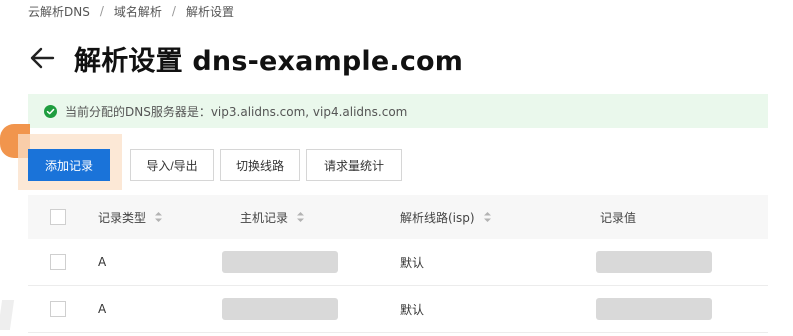  Describe the element at coordinates (172, 165) in the screenshot. I see `import-export-button: 导入/导出` at that location.